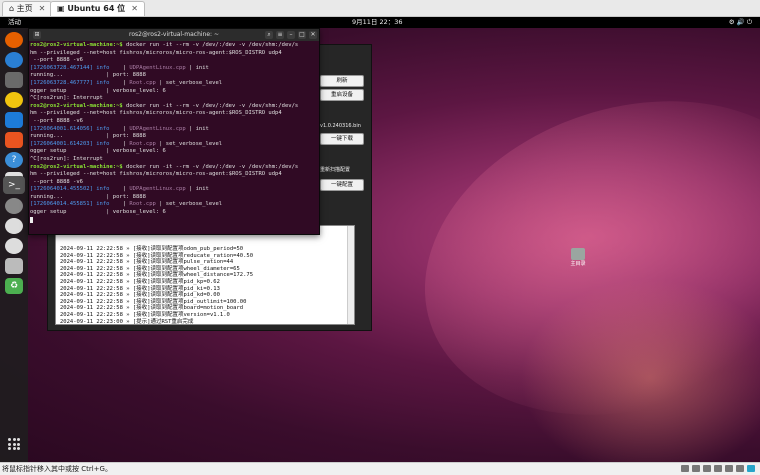  Describe the element at coordinates (24, 8) in the screenshot. I see `tab-home-label: 主页` at that location.